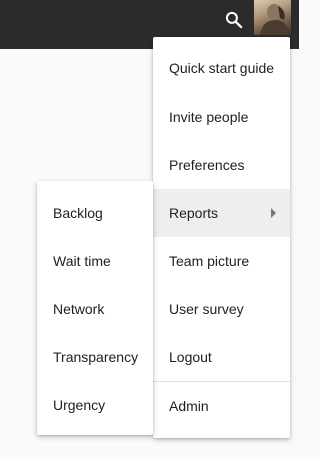  I want to click on search-button, so click(234, 20).